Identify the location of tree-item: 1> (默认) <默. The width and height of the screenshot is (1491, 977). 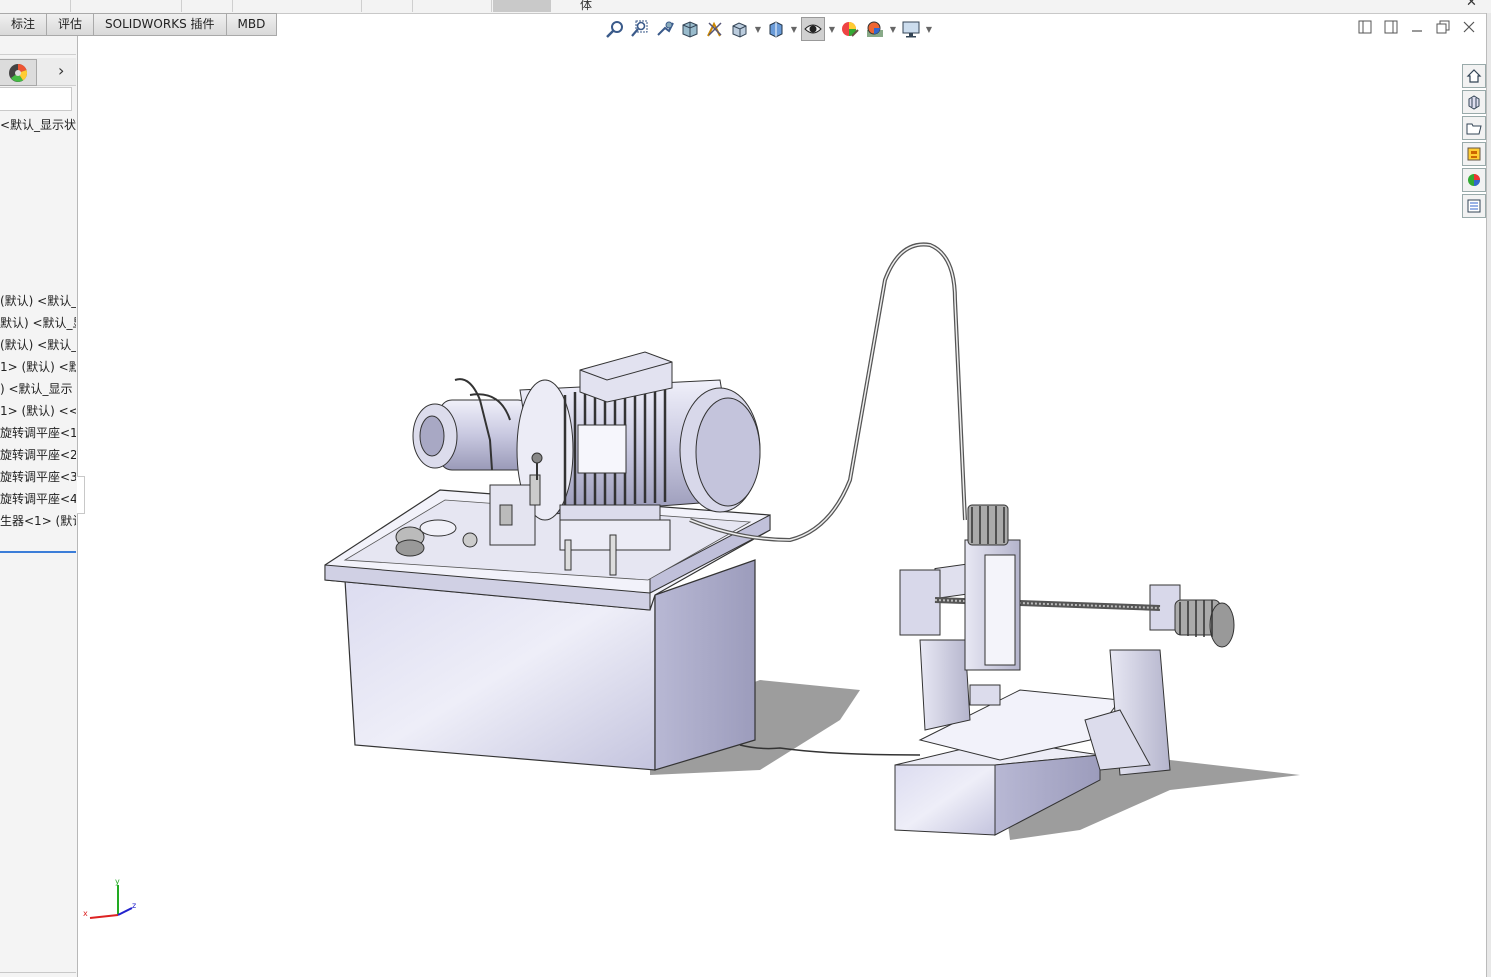
(38, 367).